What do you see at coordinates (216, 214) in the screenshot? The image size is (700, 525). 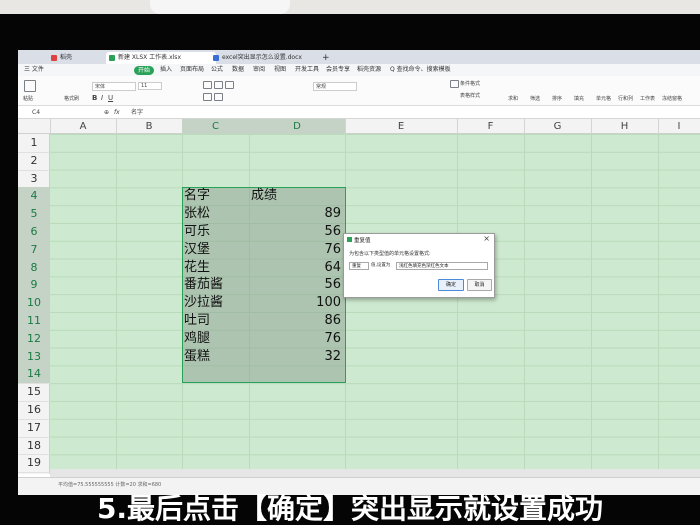 I see `name-cell: 张松` at bounding box center [216, 214].